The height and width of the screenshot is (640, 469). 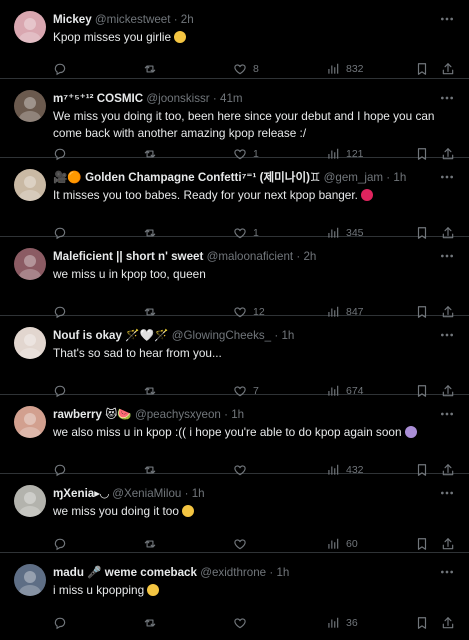 I want to click on display-name: madu 🎤 weme comeback, so click(x=125, y=572).